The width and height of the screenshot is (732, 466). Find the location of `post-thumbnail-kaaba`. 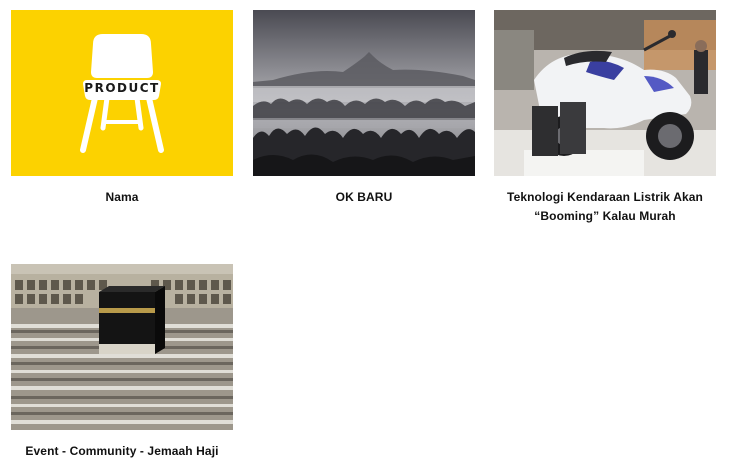

post-thumbnail-kaaba is located at coordinates (122, 347).